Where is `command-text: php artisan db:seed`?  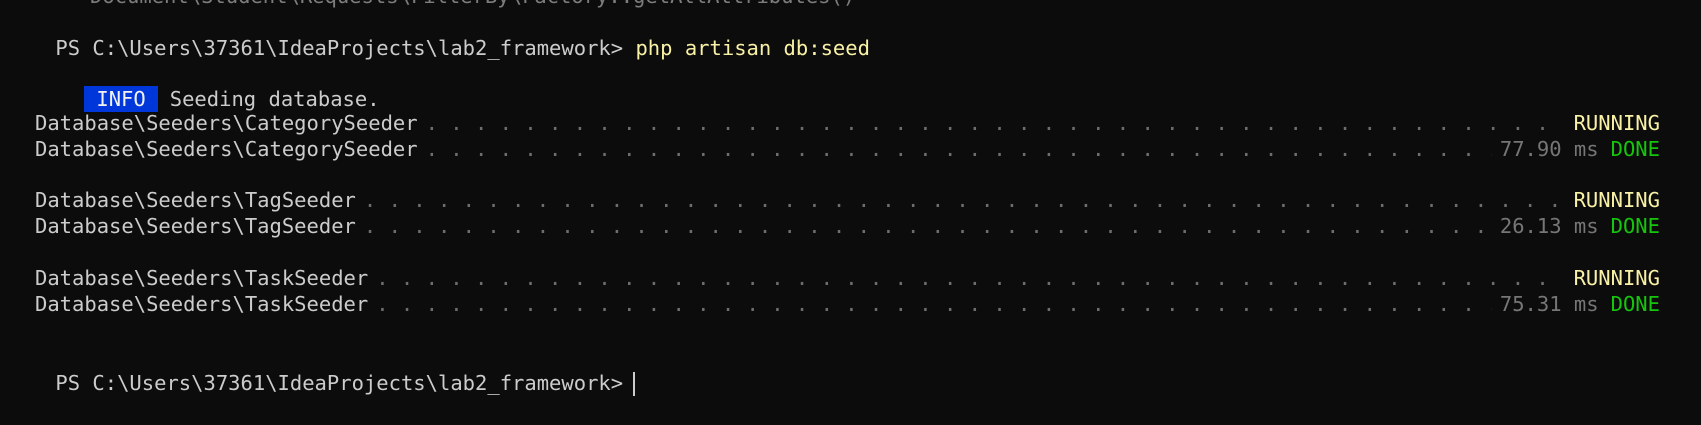
command-text: php artisan db:seed is located at coordinates (752, 48).